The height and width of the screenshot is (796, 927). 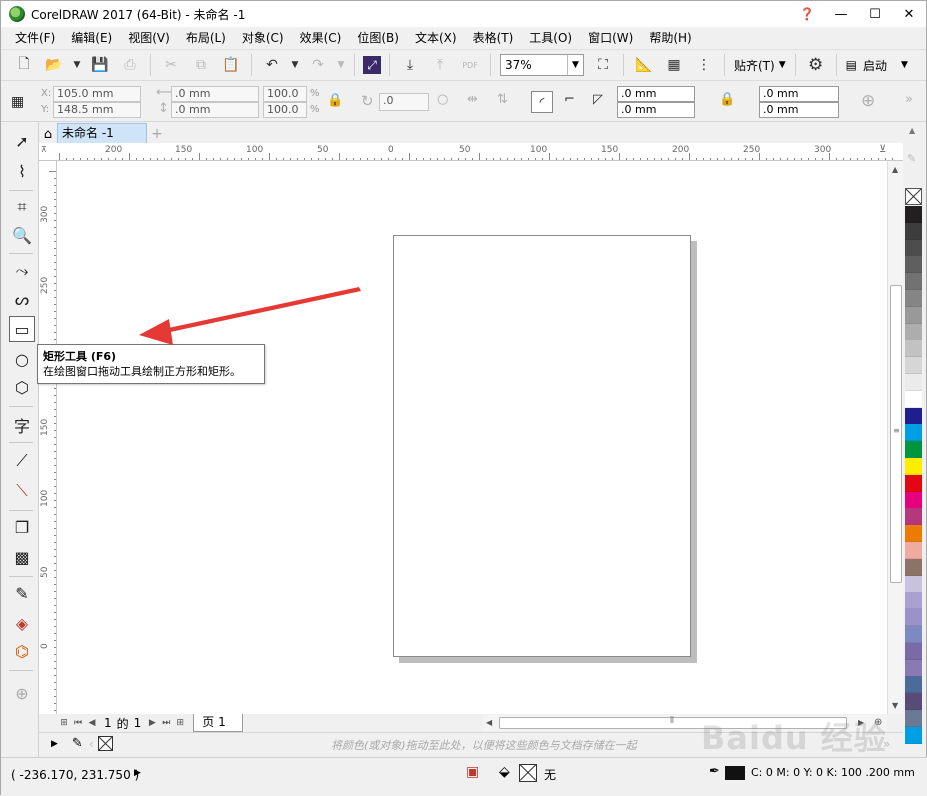 I want to click on rotation-angle-field: .0, so click(x=404, y=102).